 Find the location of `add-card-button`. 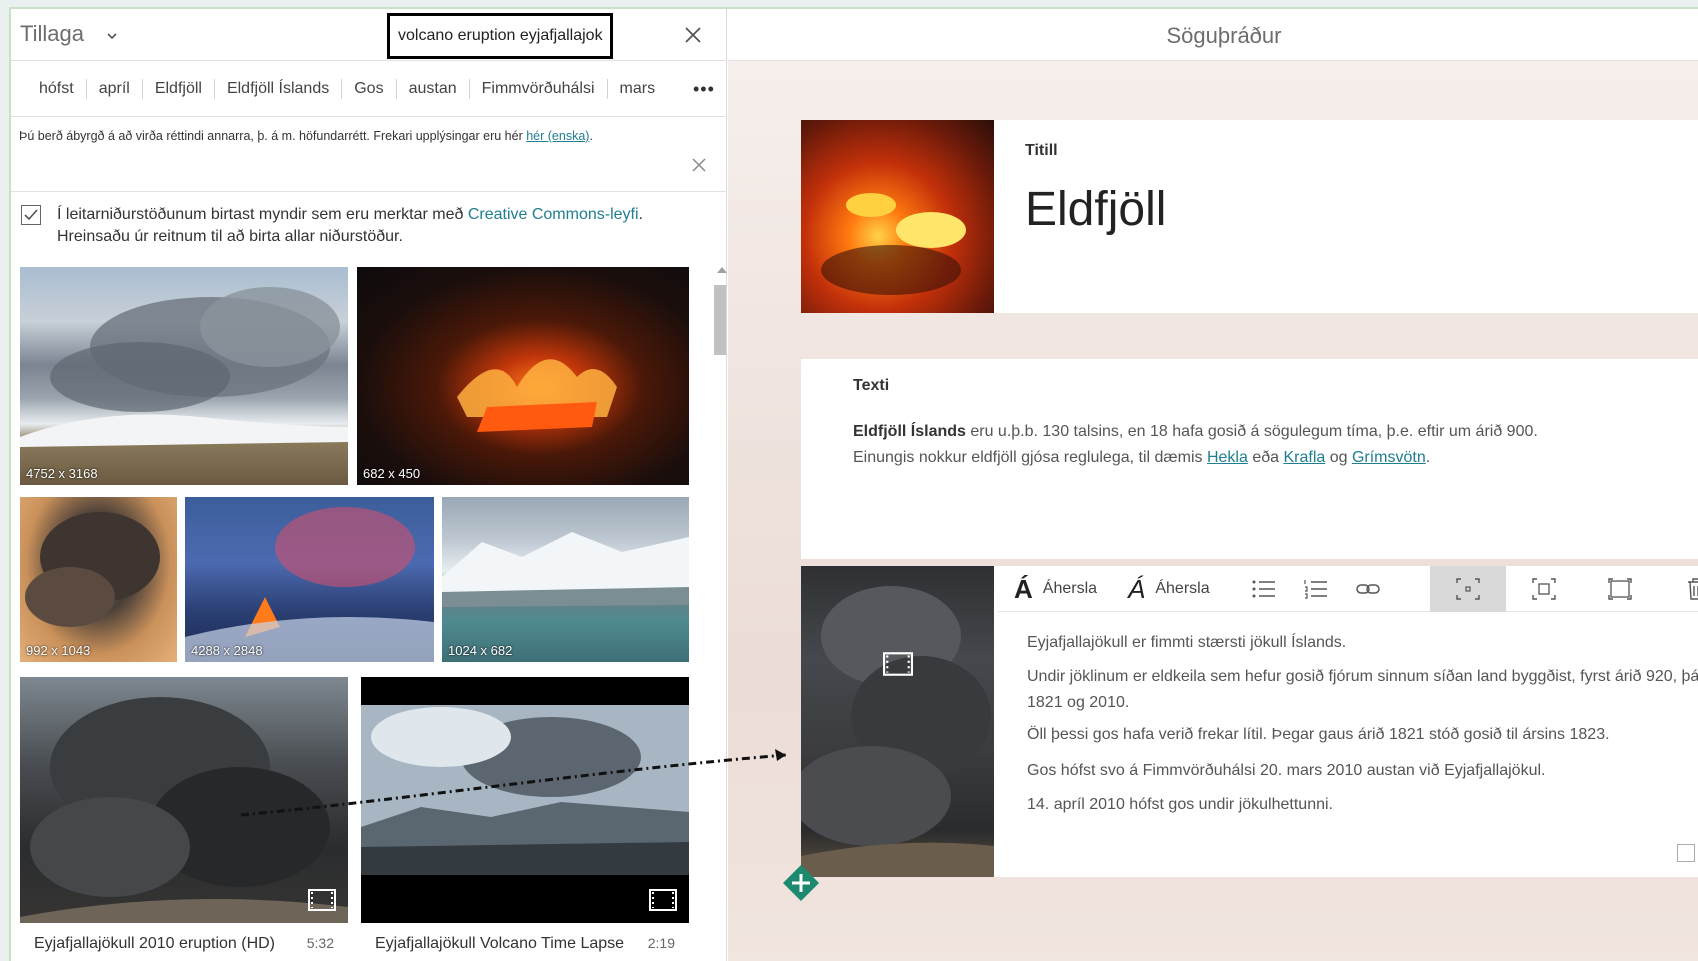

add-card-button is located at coordinates (801, 883).